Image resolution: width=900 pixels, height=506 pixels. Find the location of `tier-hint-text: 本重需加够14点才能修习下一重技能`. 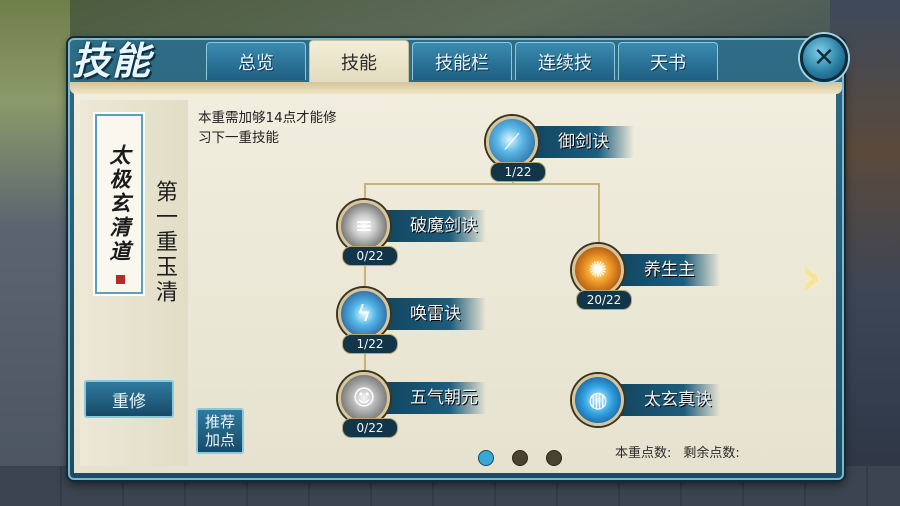

tier-hint-text: 本重需加够14点才能修习下一重技能 is located at coordinates (267, 128).